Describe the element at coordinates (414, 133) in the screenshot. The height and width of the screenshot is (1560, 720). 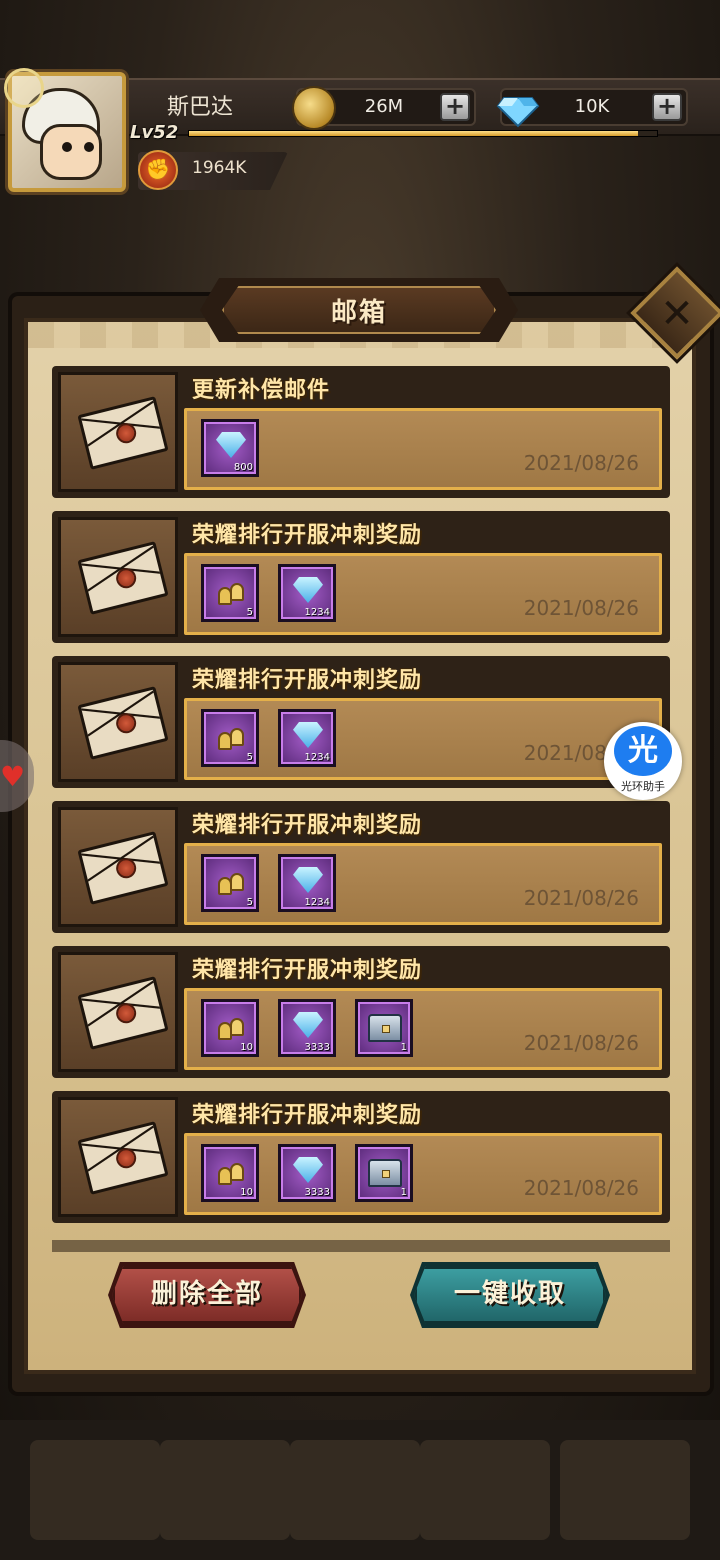
I see `xp-fill` at that location.